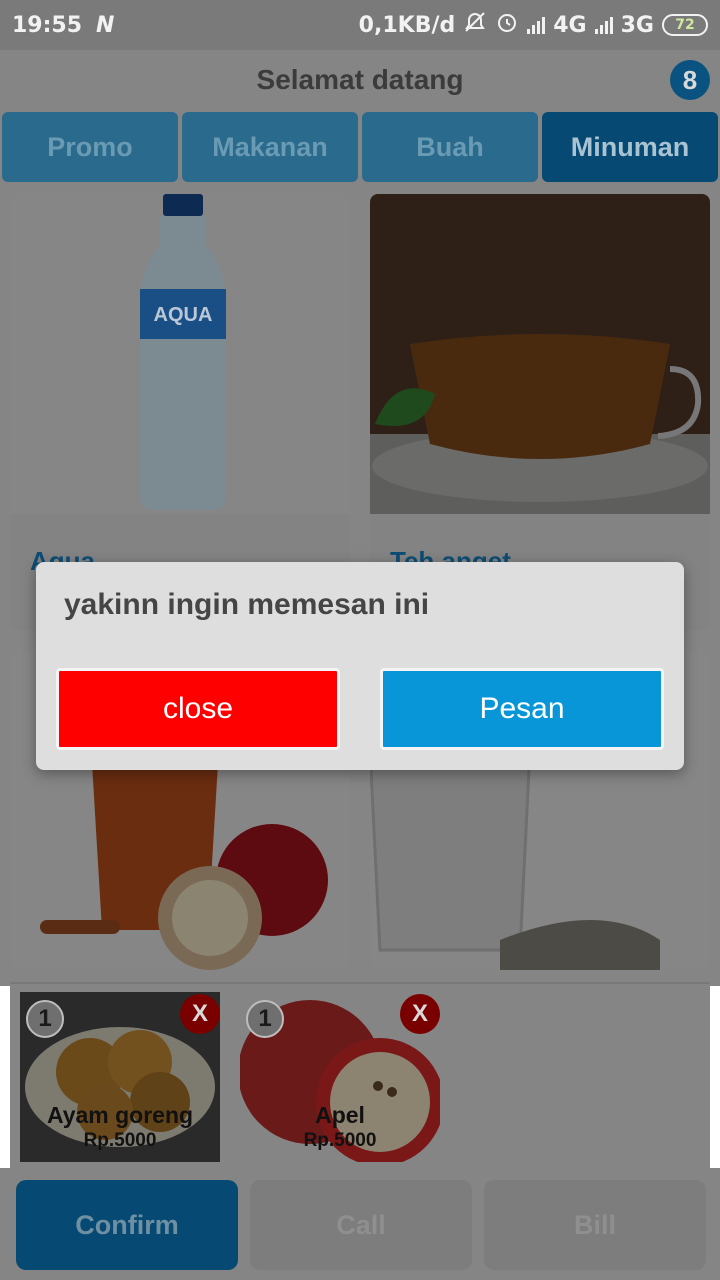  I want to click on tab-promo: Promo, so click(90, 147).